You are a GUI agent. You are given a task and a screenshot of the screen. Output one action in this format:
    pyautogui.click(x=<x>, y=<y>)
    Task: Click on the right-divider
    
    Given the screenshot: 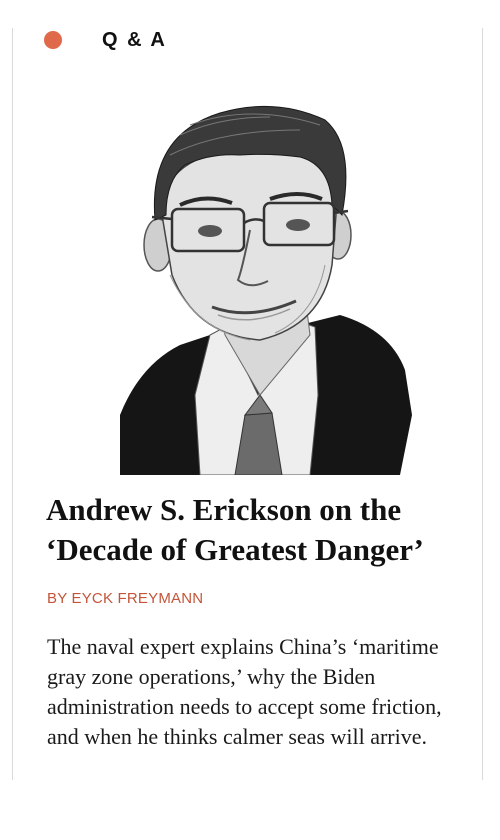 What is the action you would take?
    pyautogui.click(x=482, y=404)
    